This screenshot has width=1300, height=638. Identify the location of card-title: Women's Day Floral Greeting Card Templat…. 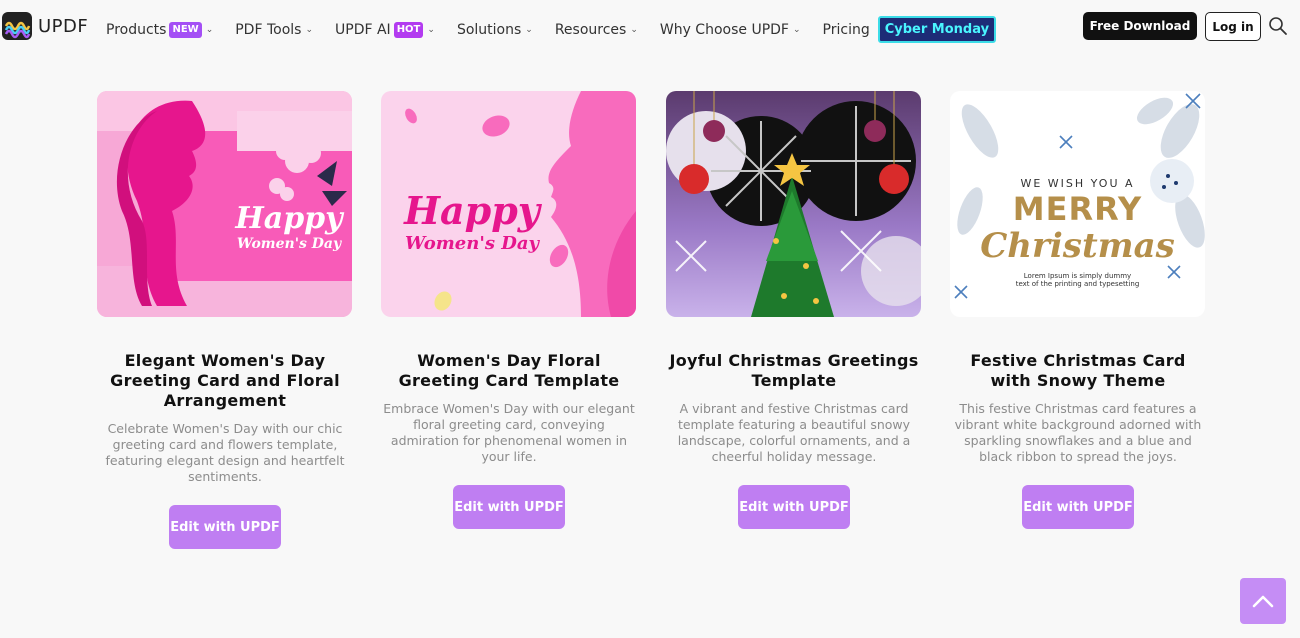
(509, 370).